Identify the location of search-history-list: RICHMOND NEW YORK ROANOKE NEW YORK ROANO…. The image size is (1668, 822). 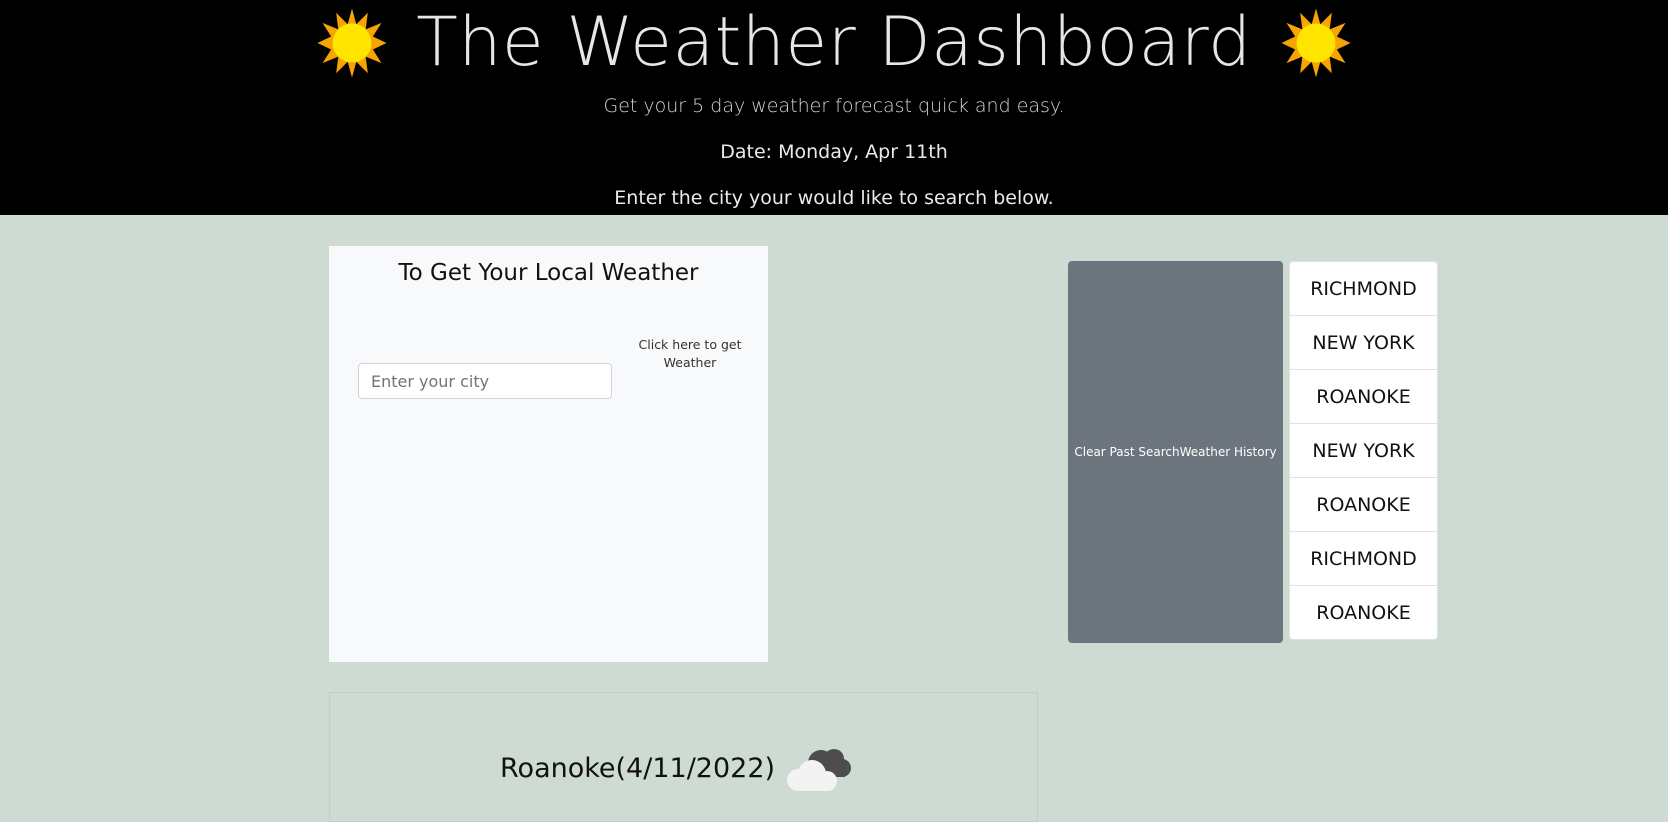
(1363, 450).